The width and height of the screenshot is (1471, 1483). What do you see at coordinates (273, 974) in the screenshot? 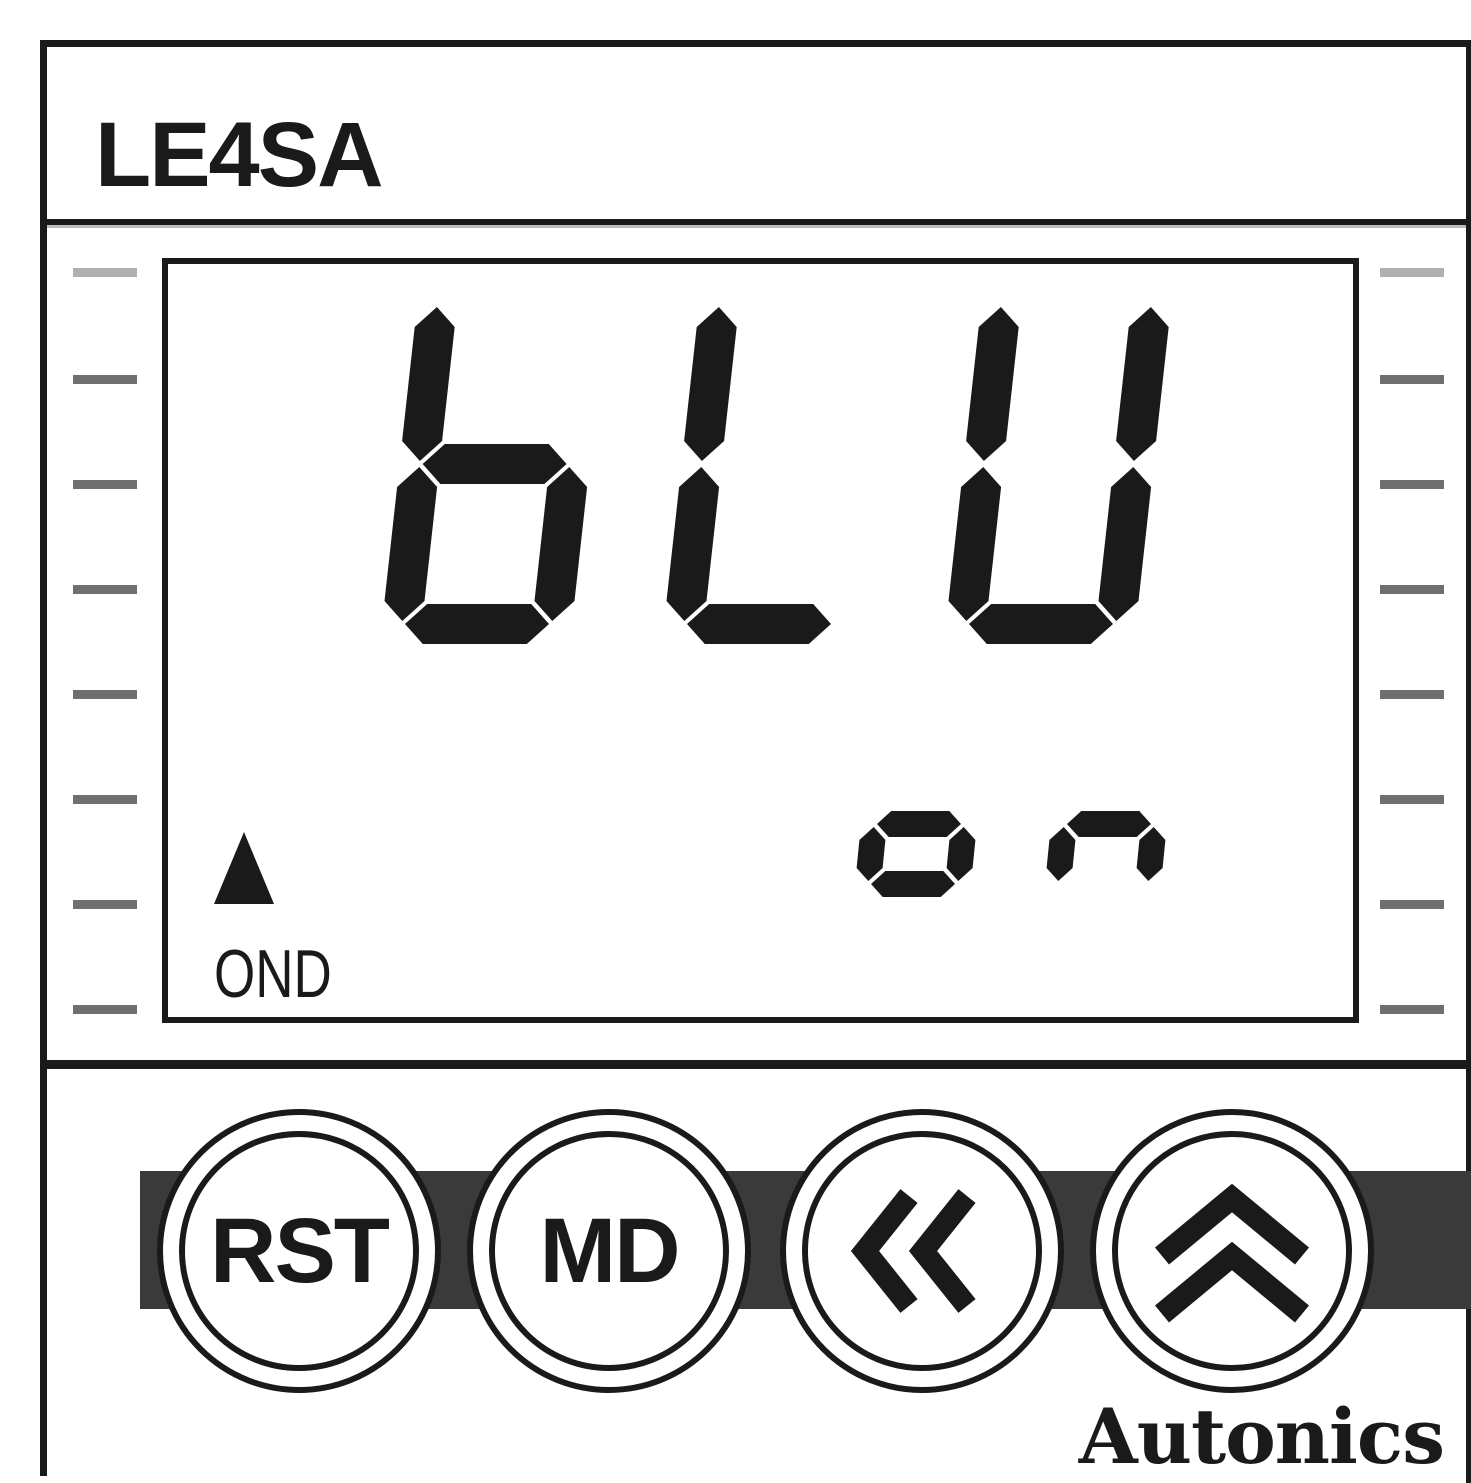
I see `indicator-label: OND` at bounding box center [273, 974].